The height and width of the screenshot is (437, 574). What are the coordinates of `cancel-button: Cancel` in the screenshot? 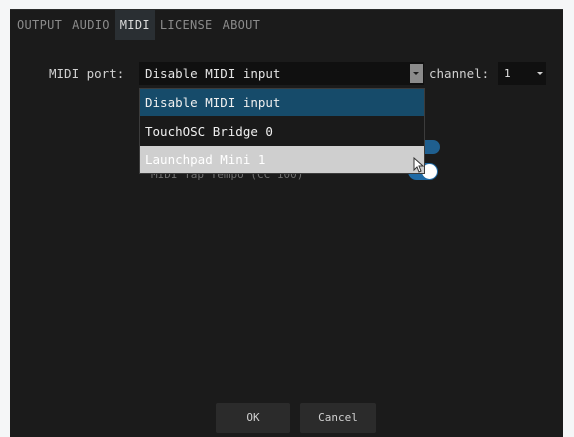 It's located at (338, 418).